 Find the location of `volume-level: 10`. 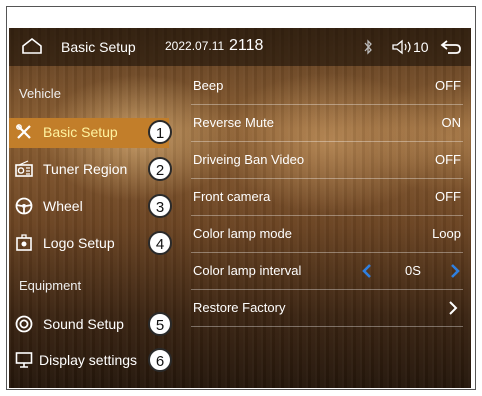

volume-level: 10 is located at coordinates (421, 47).